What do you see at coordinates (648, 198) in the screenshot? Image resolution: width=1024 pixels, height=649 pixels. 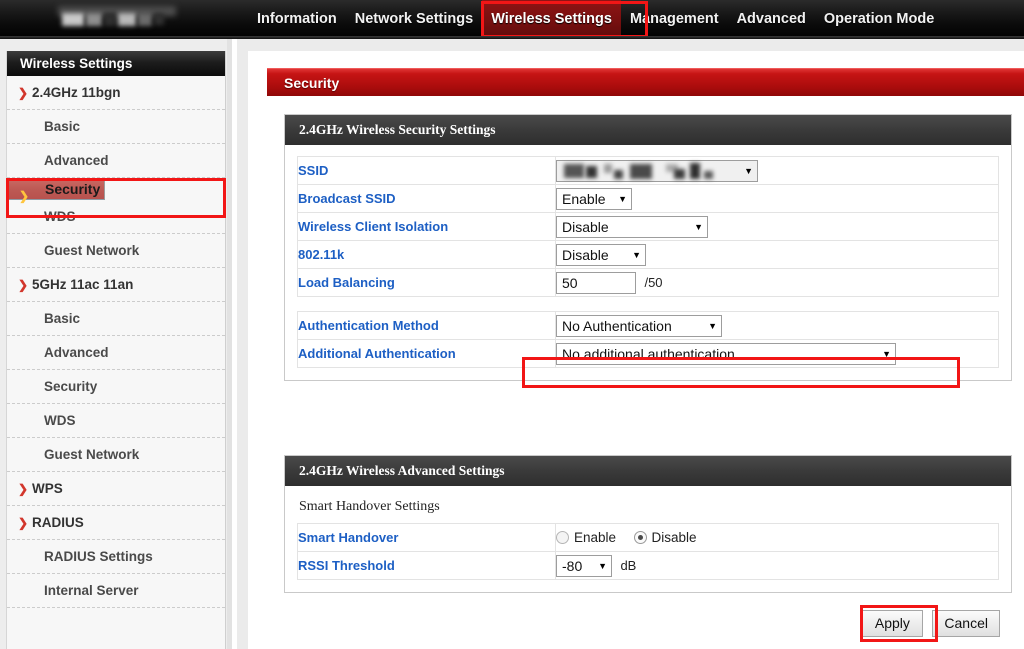 I see `table-row-broadcast-ssid: Broadcast SSID Enable ▼` at bounding box center [648, 198].